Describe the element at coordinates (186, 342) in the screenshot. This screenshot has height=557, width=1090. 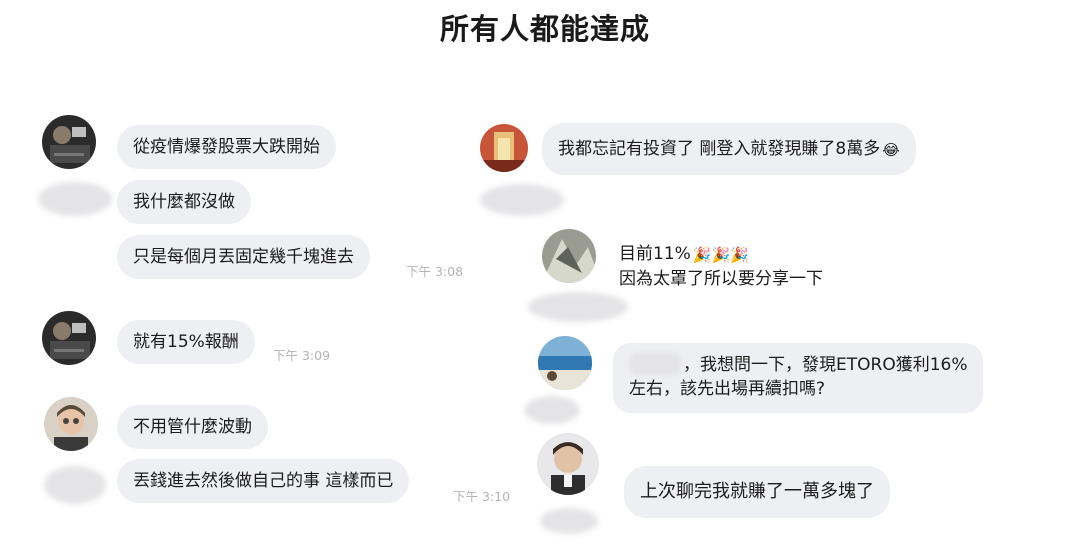
I see `chat-bubble: 就有15%報酬` at that location.